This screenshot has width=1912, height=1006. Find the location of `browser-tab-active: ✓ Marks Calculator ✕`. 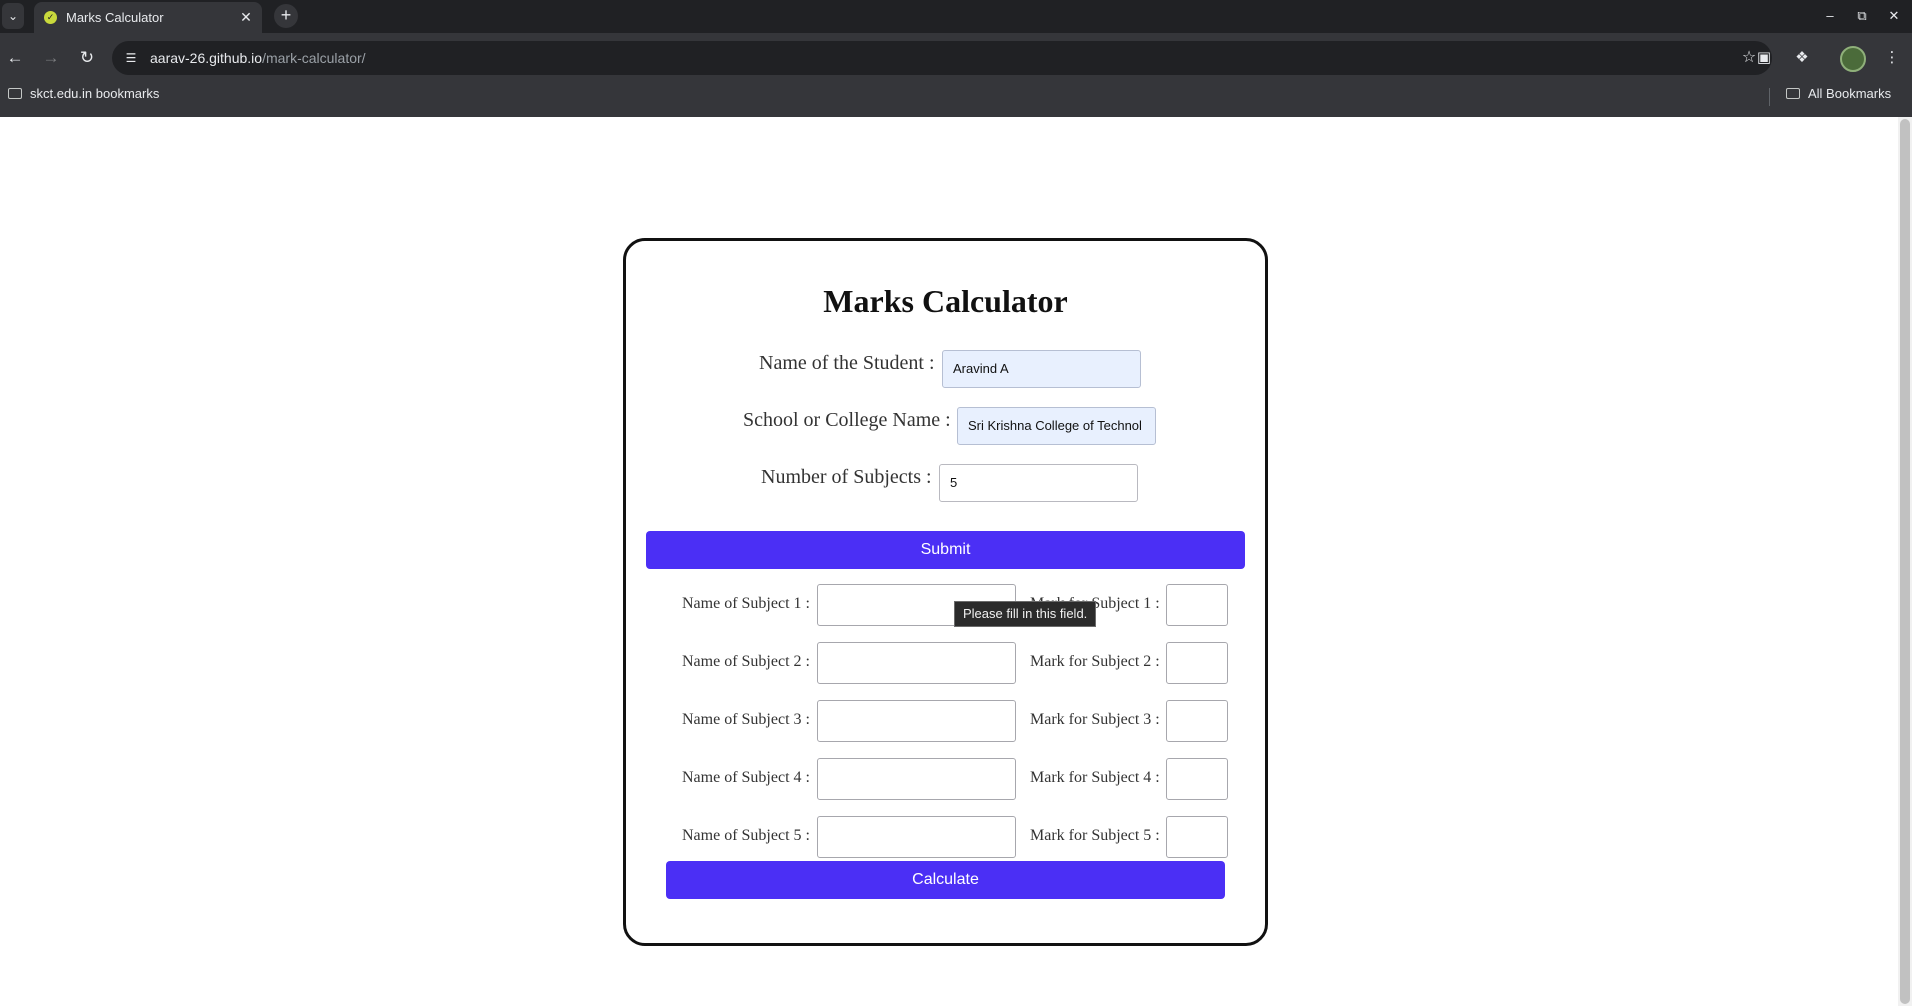

browser-tab-active: ✓ Marks Calculator ✕ is located at coordinates (148, 17).